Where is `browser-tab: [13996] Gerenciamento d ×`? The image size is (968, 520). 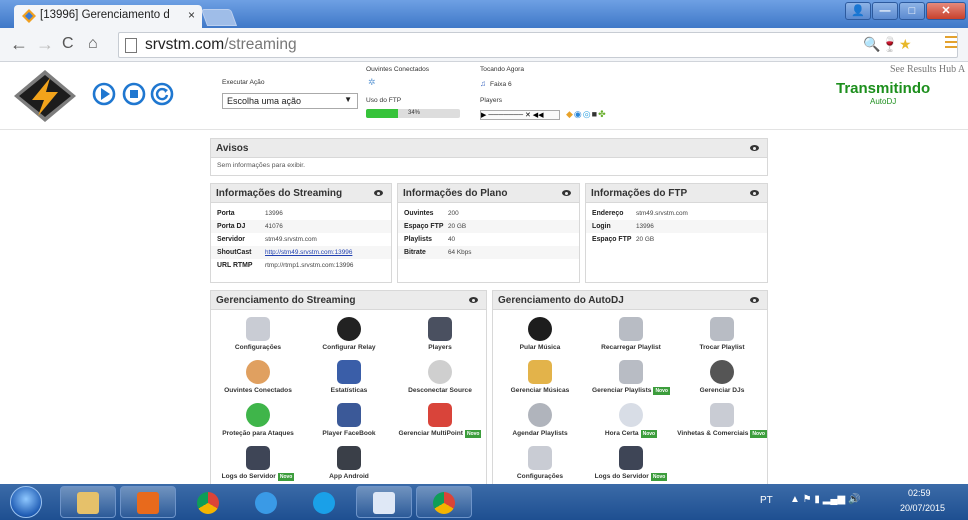
browser-tab: [13996] Gerenciamento d × is located at coordinates (108, 16).